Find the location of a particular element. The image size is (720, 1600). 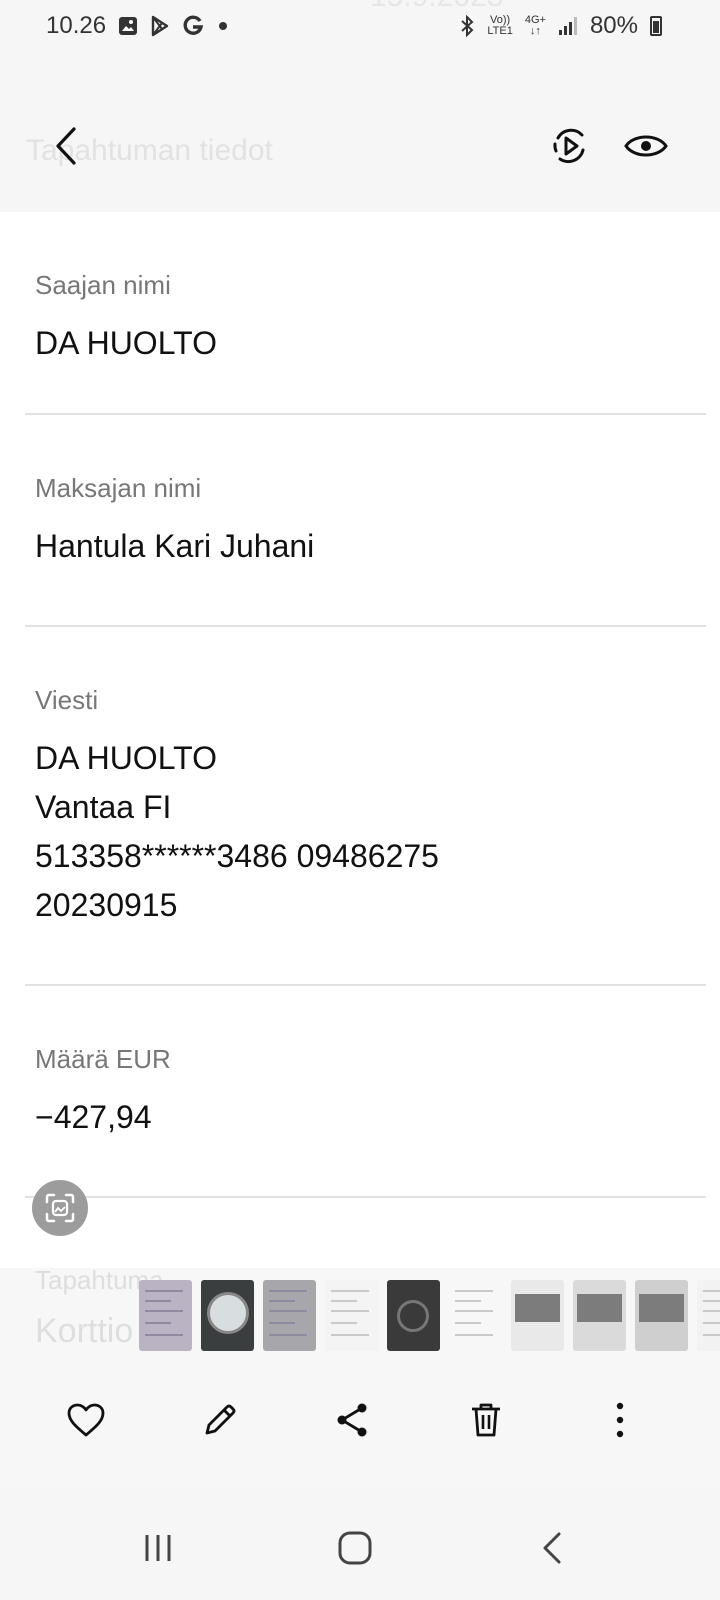

field-value: −427,94 is located at coordinates (93, 1117).